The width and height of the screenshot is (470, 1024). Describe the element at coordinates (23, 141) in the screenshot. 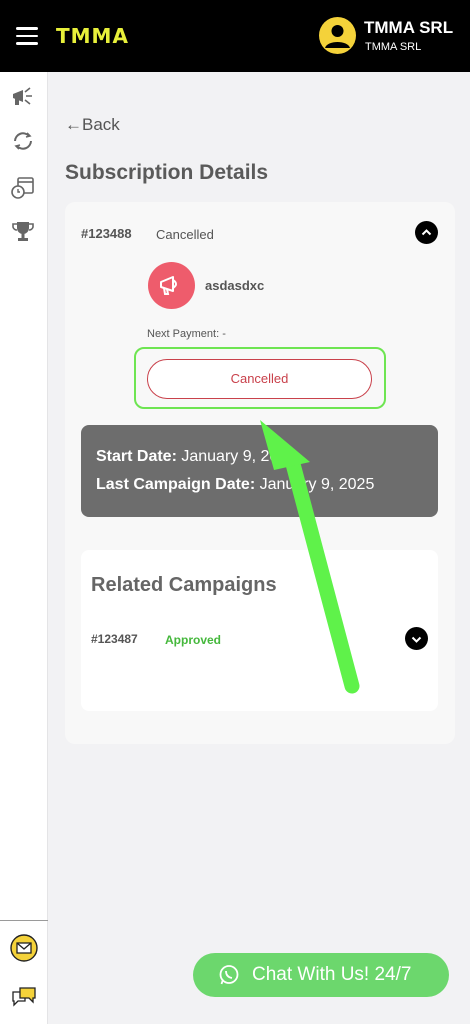

I see `refresh-icon` at that location.